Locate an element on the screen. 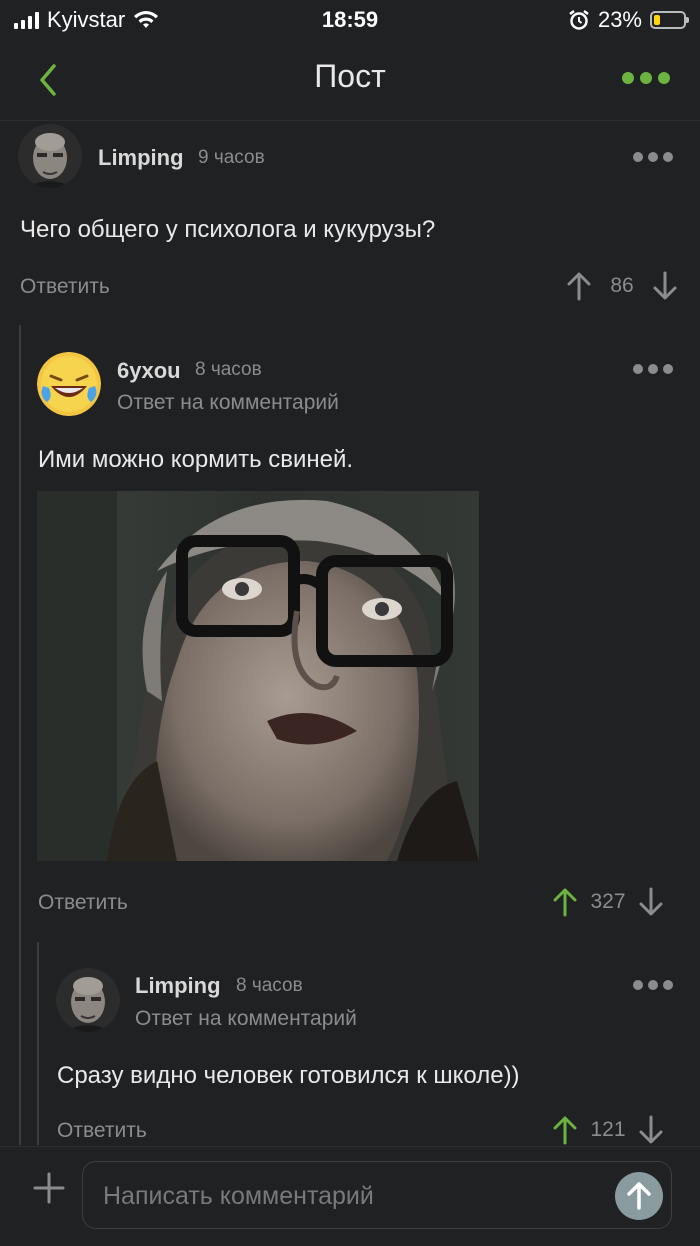 The height and width of the screenshot is (1246, 700). status-right: 23% is located at coordinates (628, 20).